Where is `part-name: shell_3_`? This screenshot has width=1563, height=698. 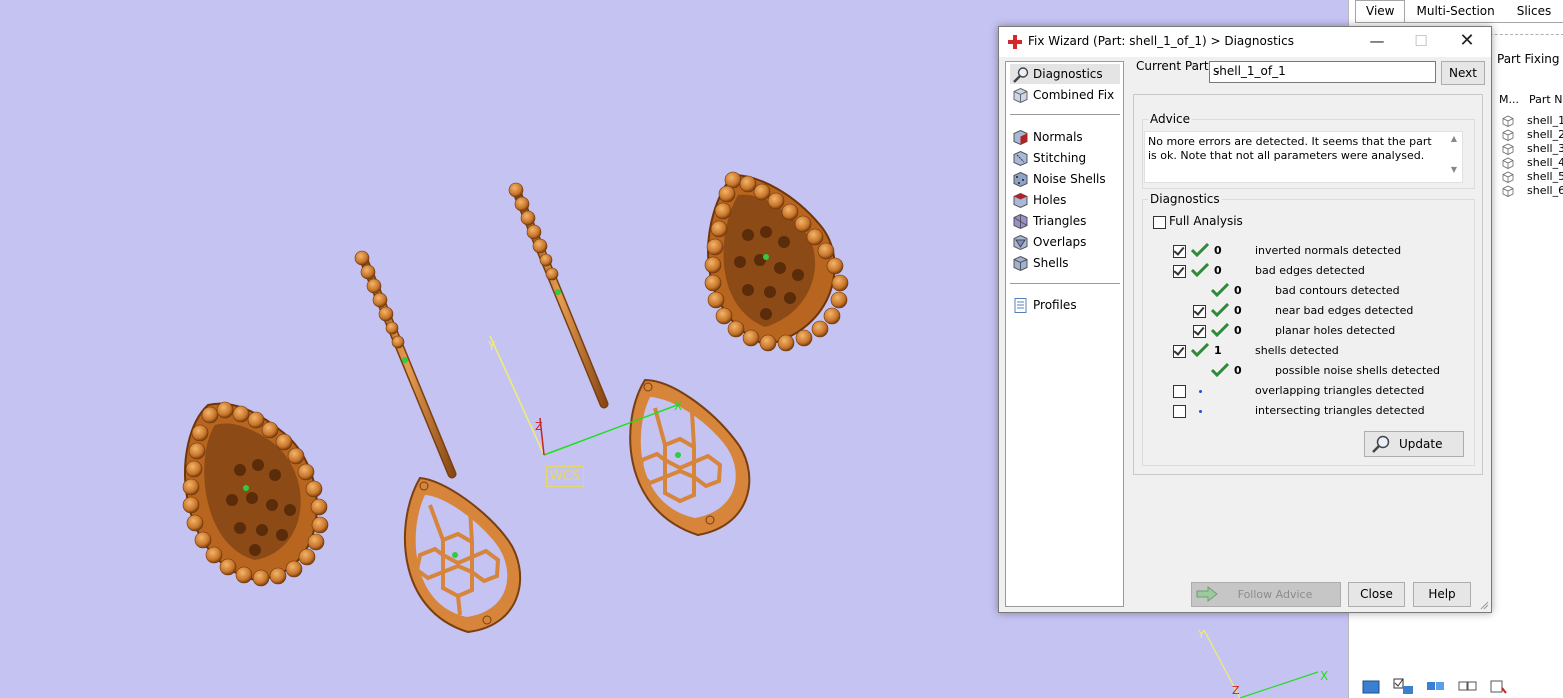 part-name: shell_3_ is located at coordinates (1545, 148).